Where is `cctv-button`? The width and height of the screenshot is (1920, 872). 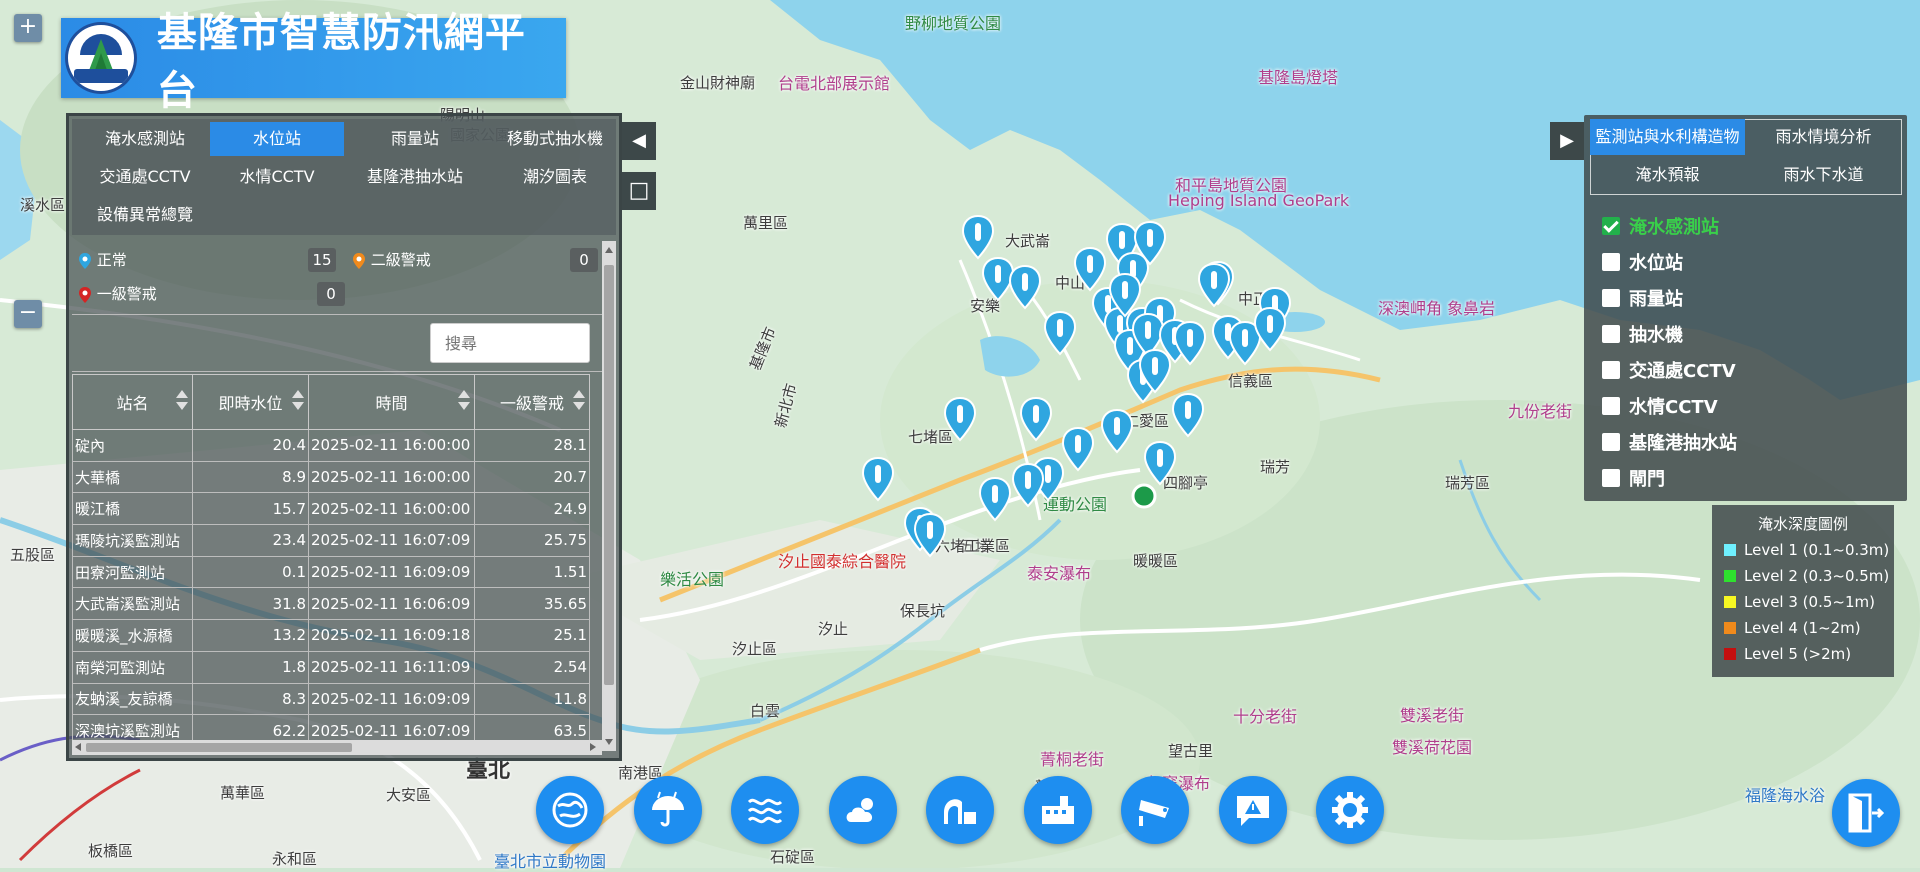
cctv-button is located at coordinates (1155, 810).